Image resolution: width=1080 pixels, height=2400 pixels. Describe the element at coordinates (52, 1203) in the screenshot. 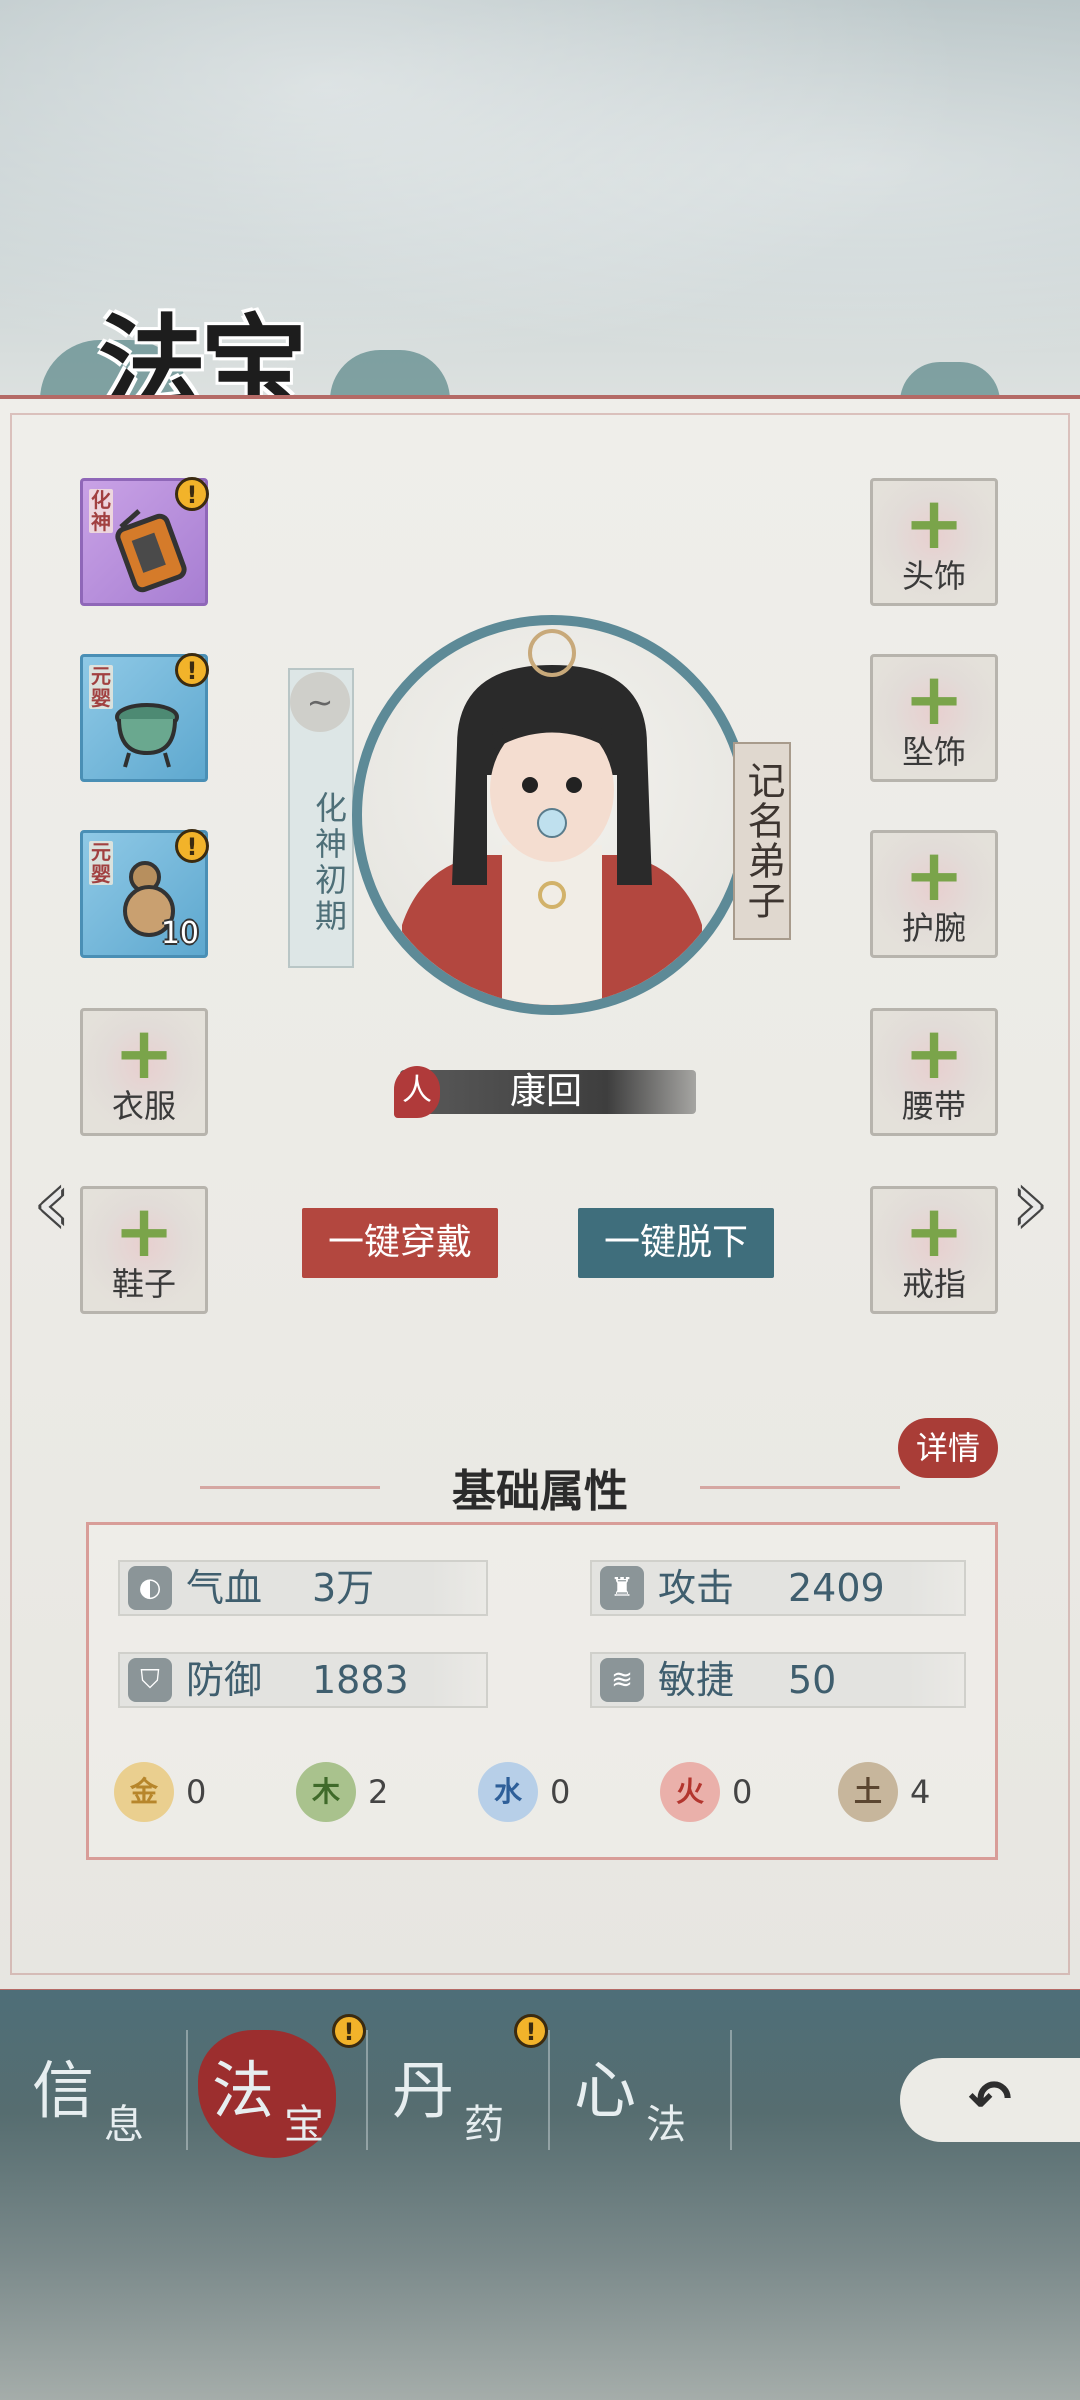

I see `chevron-left-icon: ‹` at that location.